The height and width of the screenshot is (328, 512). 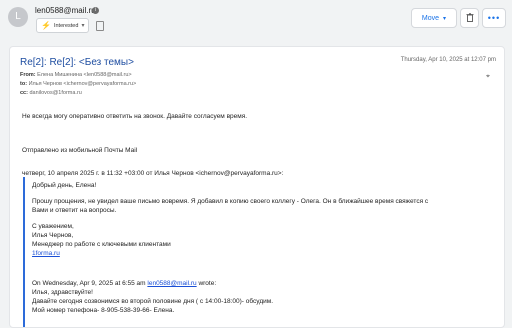 I want to click on cc-label: cc:, so click(x=24, y=93).